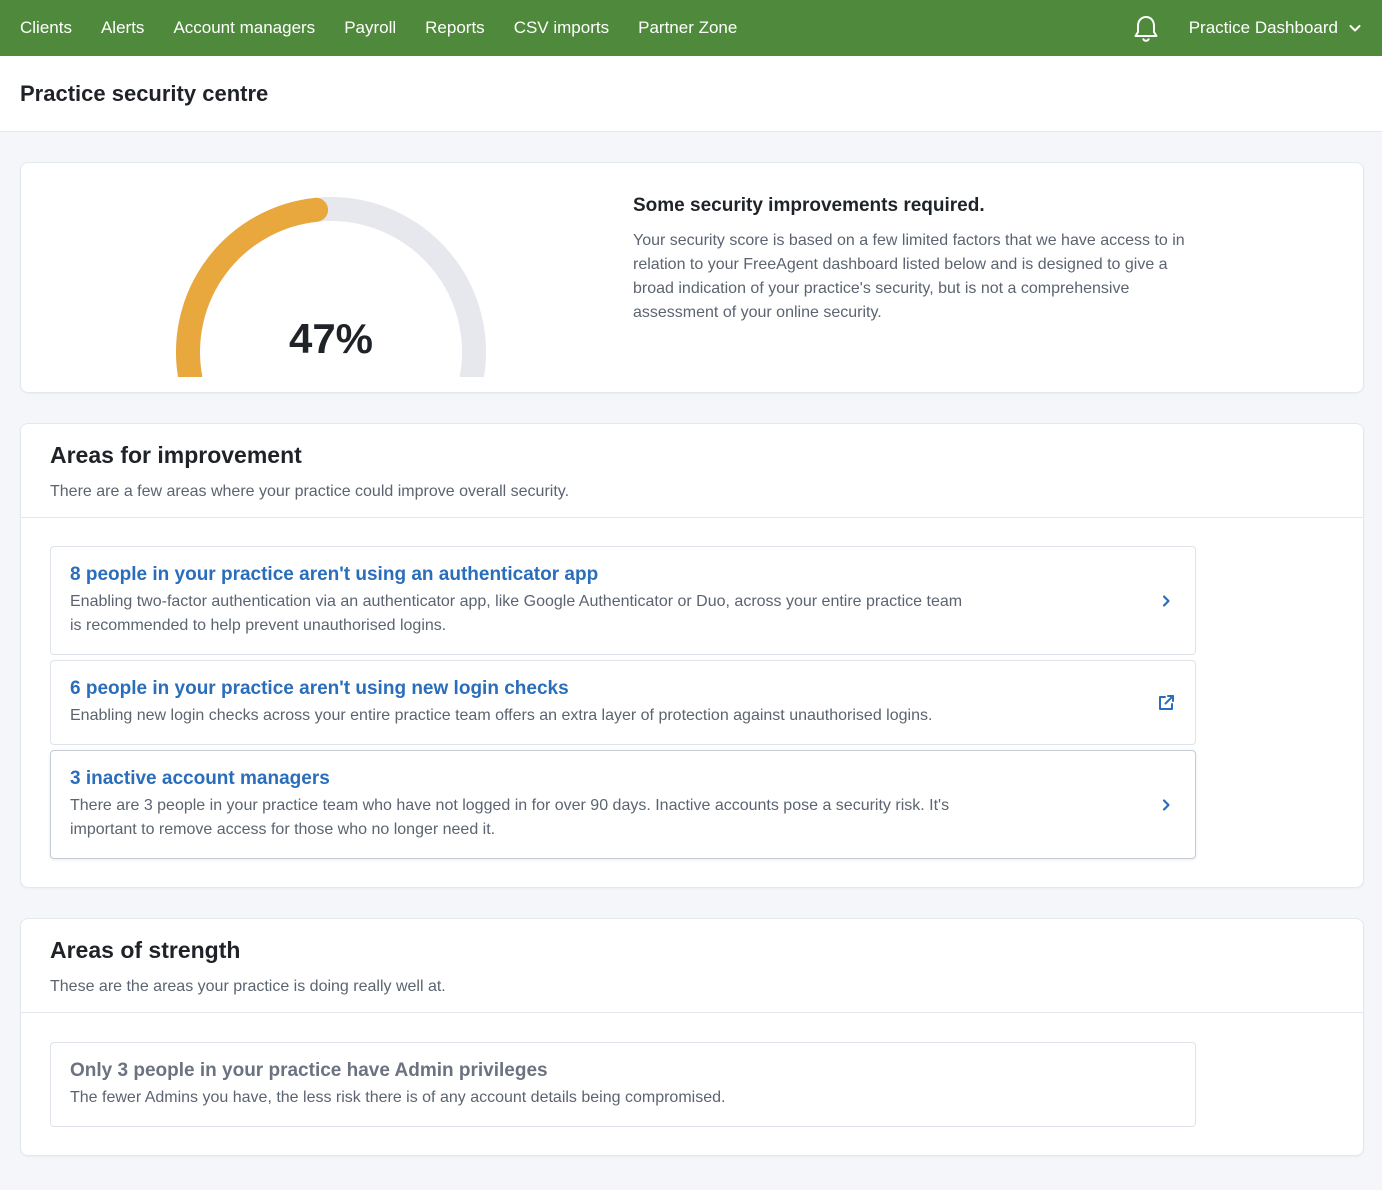 This screenshot has height=1190, width=1382. I want to click on nav-link-payroll: Payroll, so click(370, 28).